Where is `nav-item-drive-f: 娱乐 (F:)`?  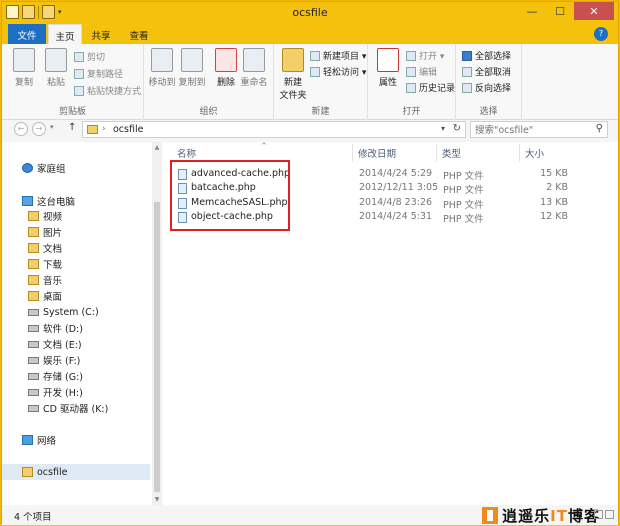
nav-item-drive-f: 娱乐 (F:) is located at coordinates (76, 360).